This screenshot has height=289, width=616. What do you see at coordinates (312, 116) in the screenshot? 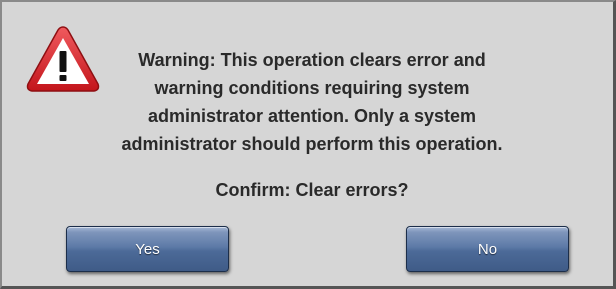
I see `message-line: administrator attention. Only a system` at bounding box center [312, 116].